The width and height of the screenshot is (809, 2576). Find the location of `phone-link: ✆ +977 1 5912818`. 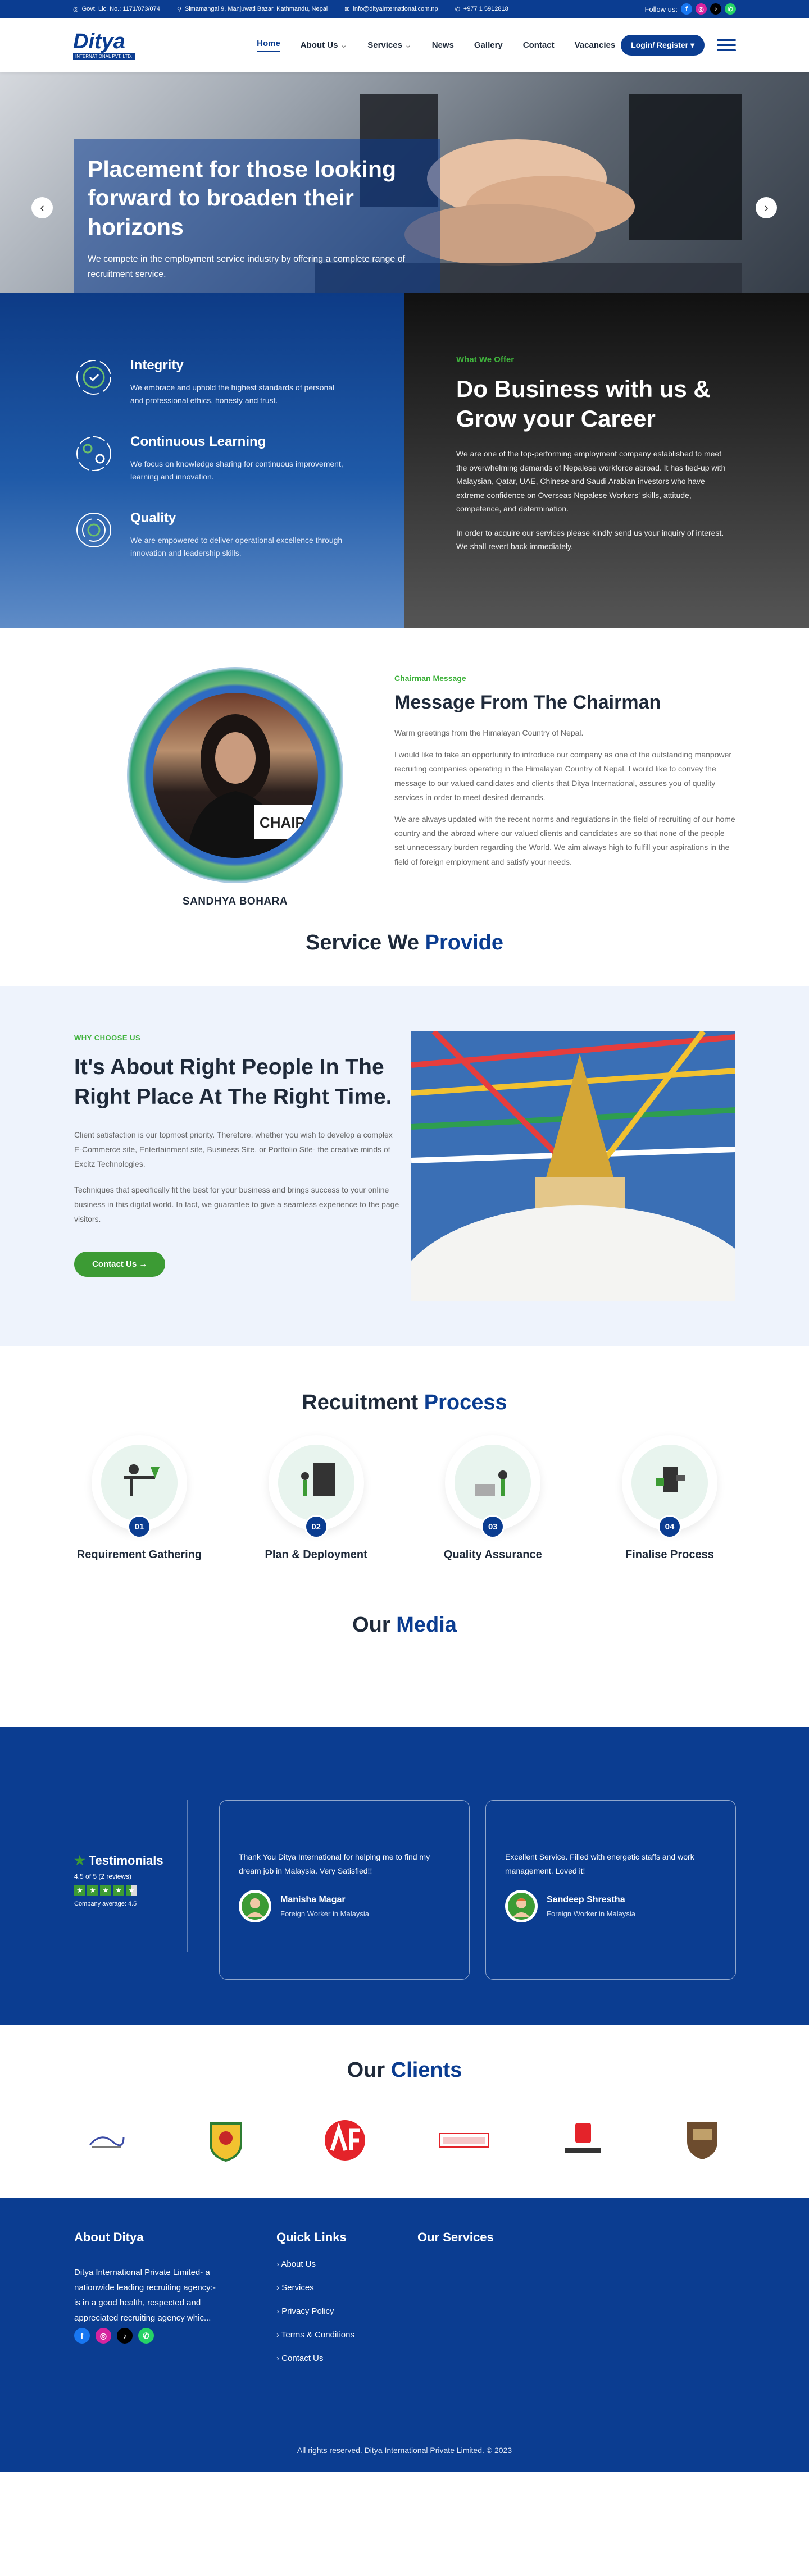

phone-link: ✆ +977 1 5912818 is located at coordinates (482, 9).